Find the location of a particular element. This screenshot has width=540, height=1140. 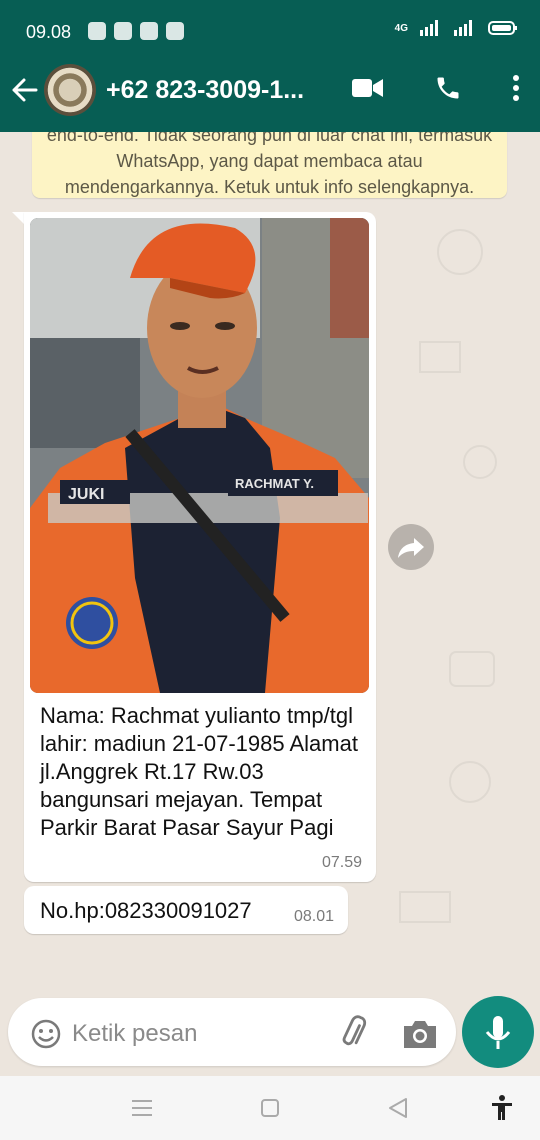

photo-patch-text: JUKI is located at coordinates (86, 494).